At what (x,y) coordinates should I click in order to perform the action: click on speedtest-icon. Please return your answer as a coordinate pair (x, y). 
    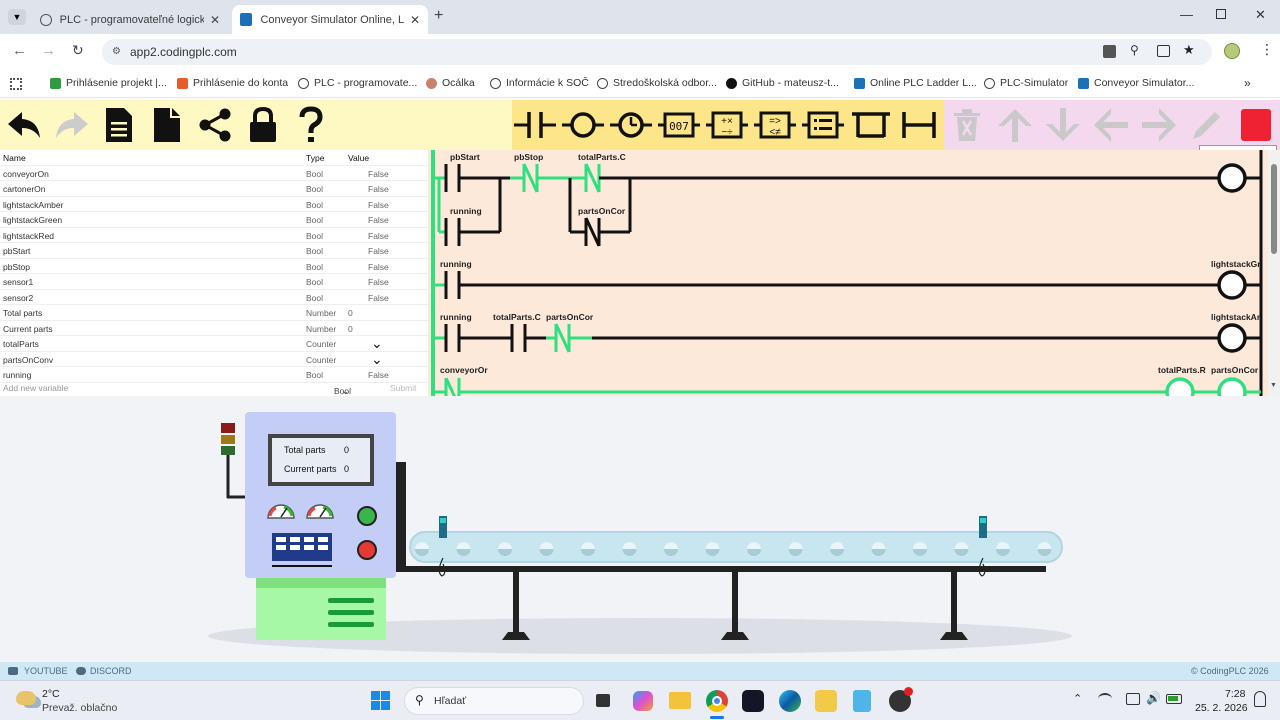
    Looking at the image, I should click on (753, 701).